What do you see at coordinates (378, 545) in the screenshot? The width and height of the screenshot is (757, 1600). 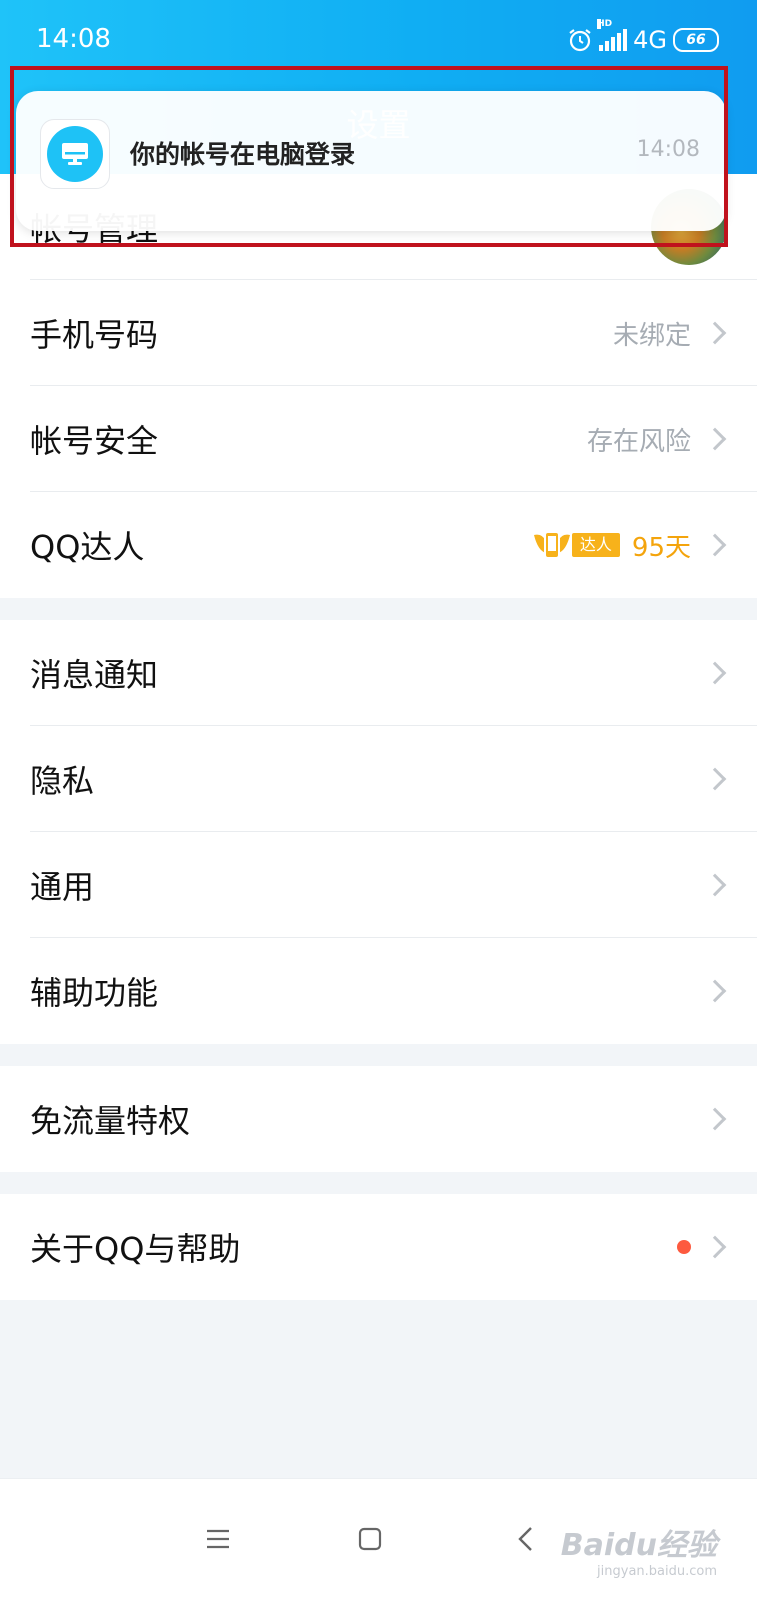 I see `row-qq-daren: QQ达人 达人 95天` at bounding box center [378, 545].